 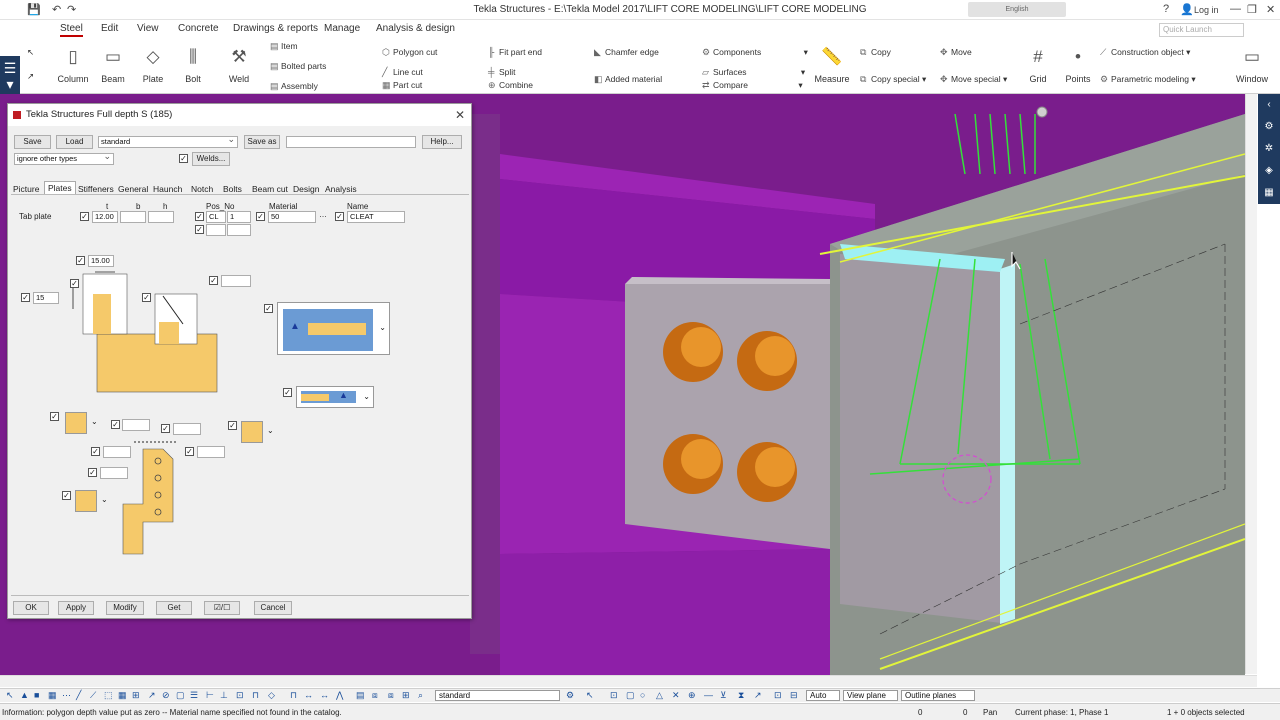 What do you see at coordinates (52, 695) in the screenshot?
I see `select-grid-icon: ▦` at bounding box center [52, 695].